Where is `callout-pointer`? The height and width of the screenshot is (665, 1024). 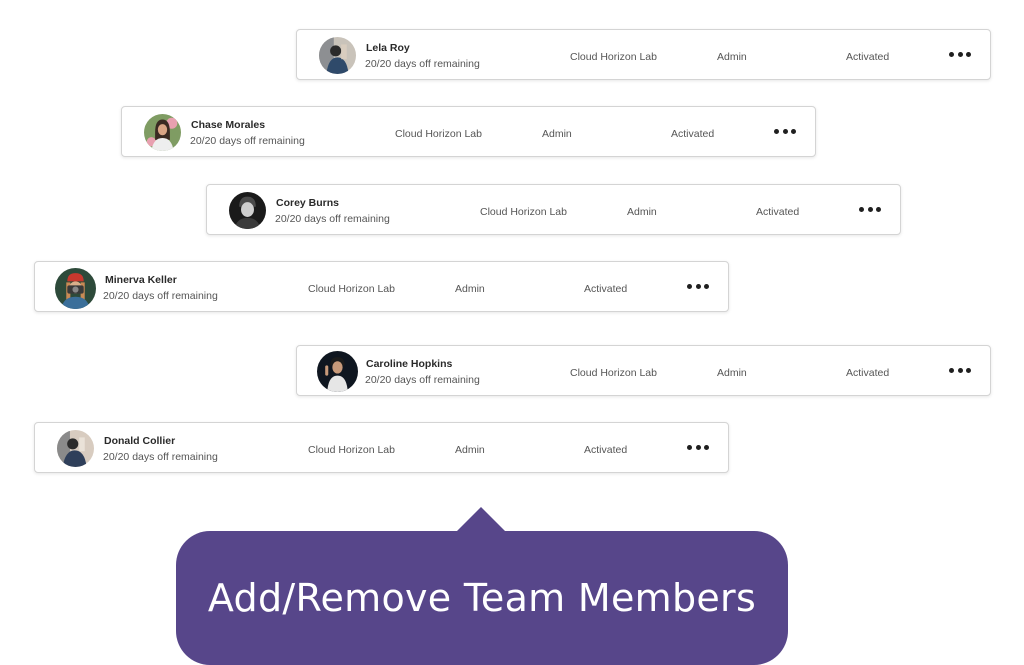 callout-pointer is located at coordinates (481, 520).